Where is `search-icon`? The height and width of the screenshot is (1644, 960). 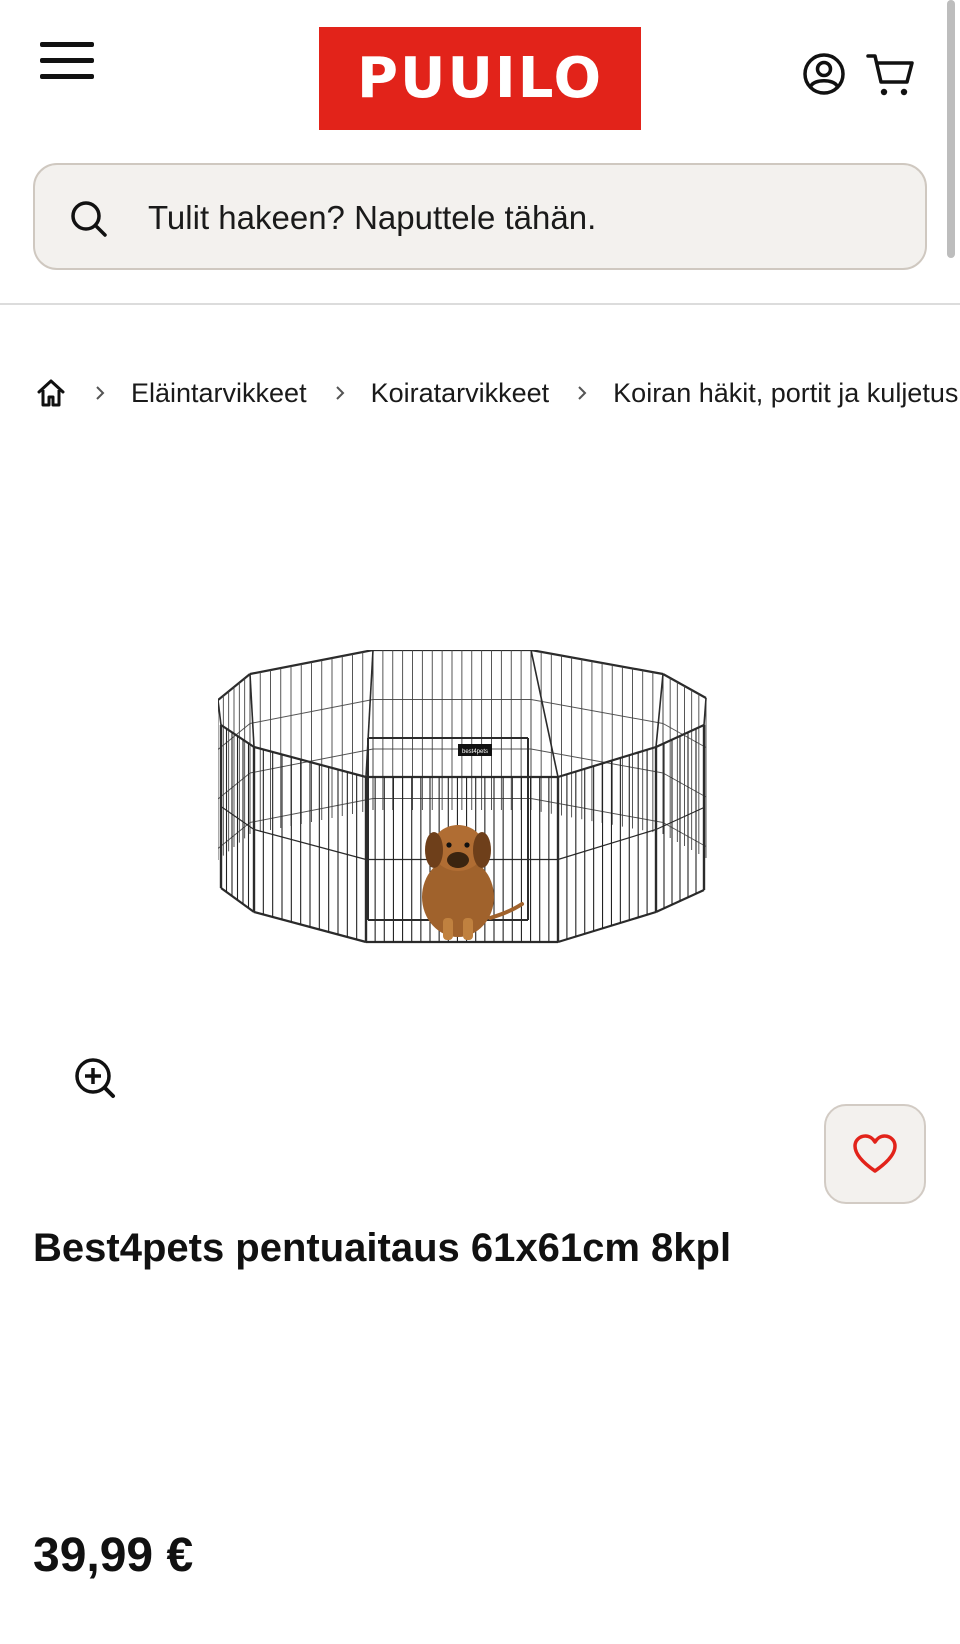 search-icon is located at coordinates (89, 219).